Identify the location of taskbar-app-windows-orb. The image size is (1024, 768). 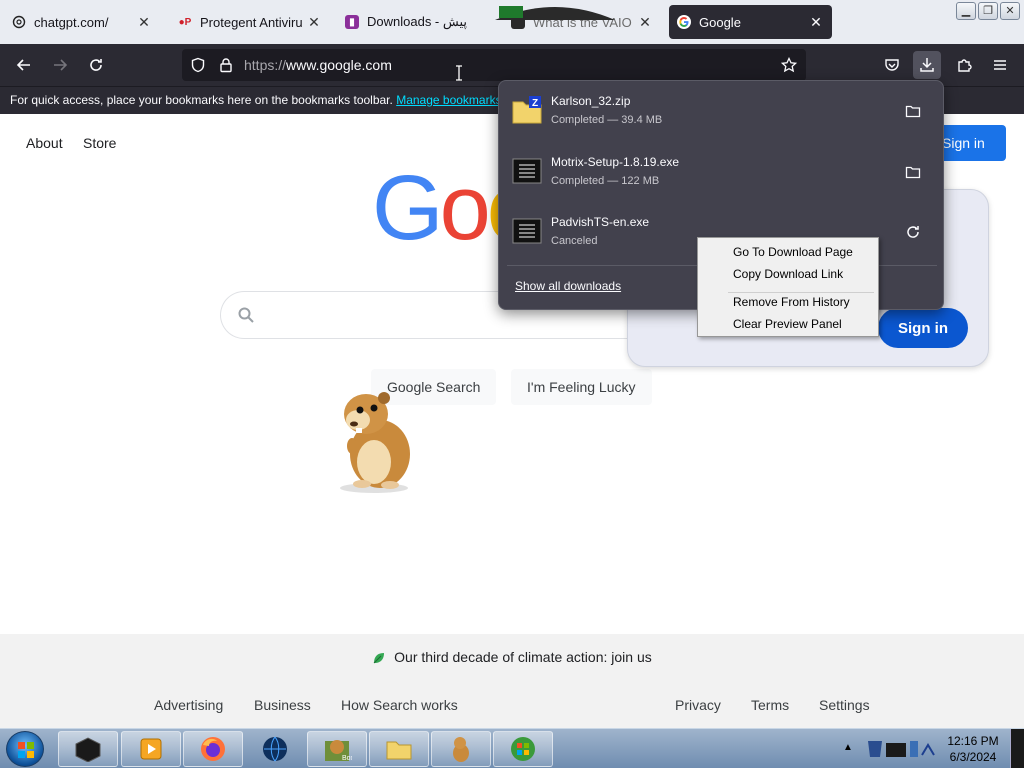
(523, 749).